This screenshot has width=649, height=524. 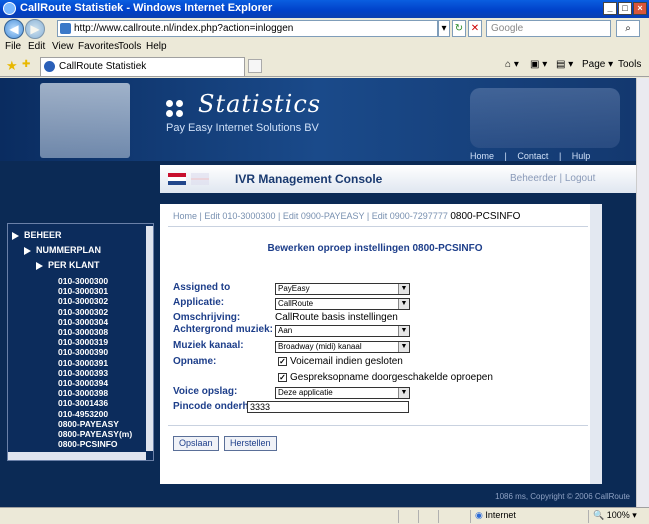 What do you see at coordinates (142, 66) in the screenshot?
I see `tab-callroute: CallRoute Statistiek` at bounding box center [142, 66].